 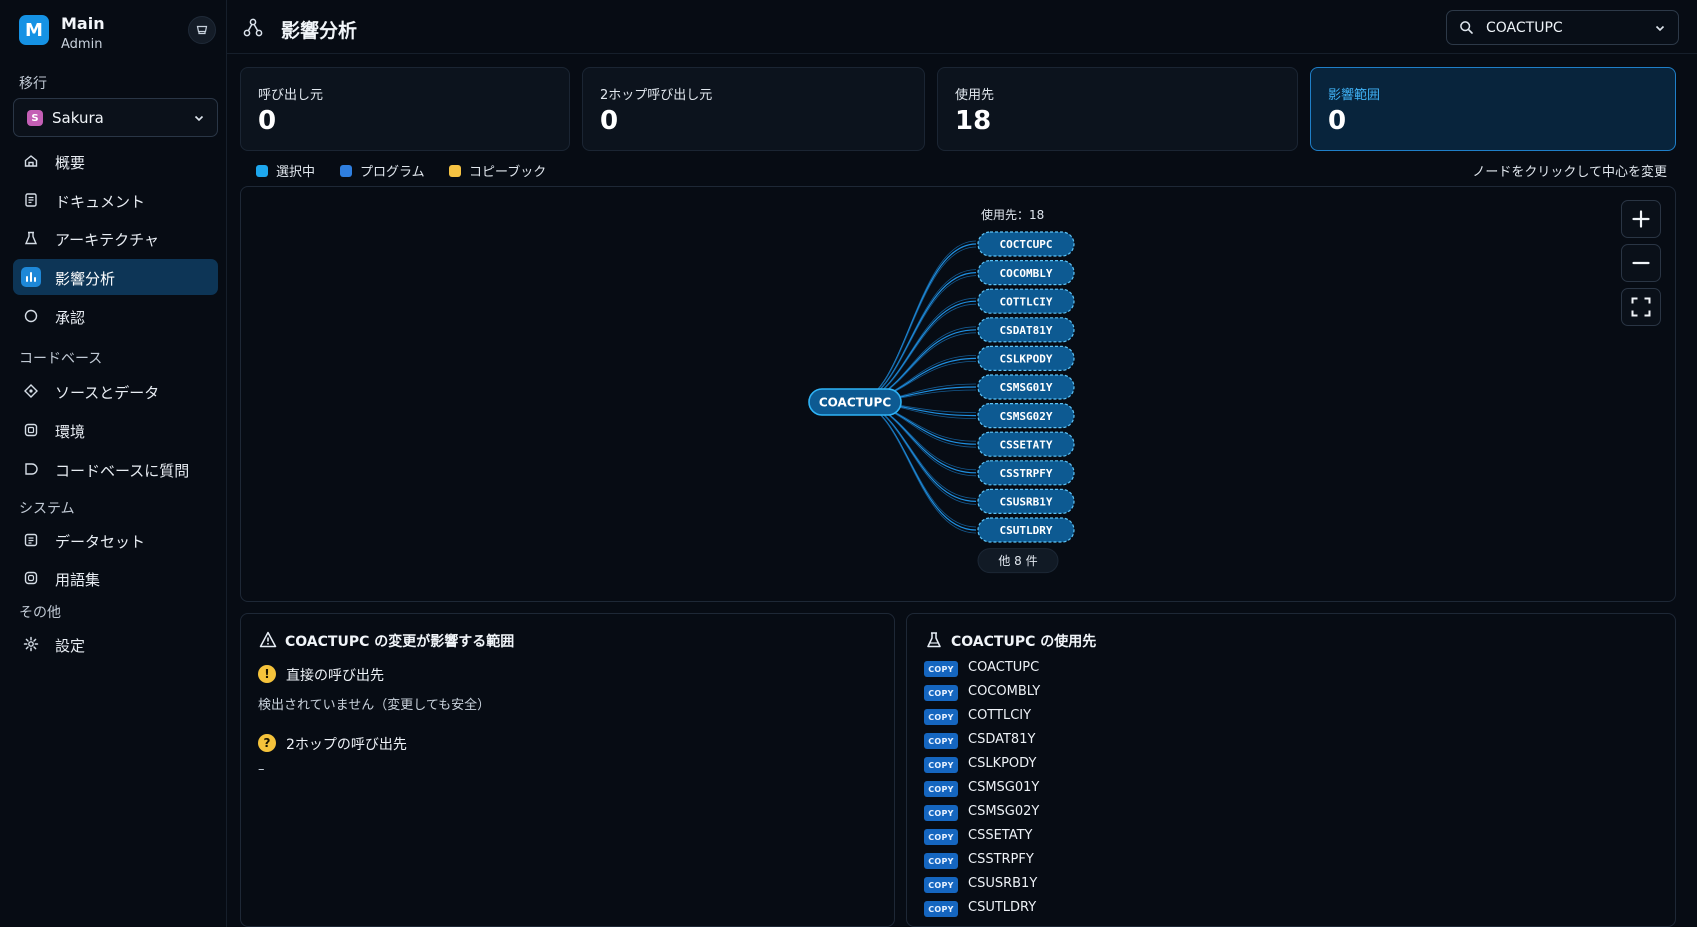 What do you see at coordinates (1026, 330) in the screenshot?
I see `graph-node: CSDAT81Y` at bounding box center [1026, 330].